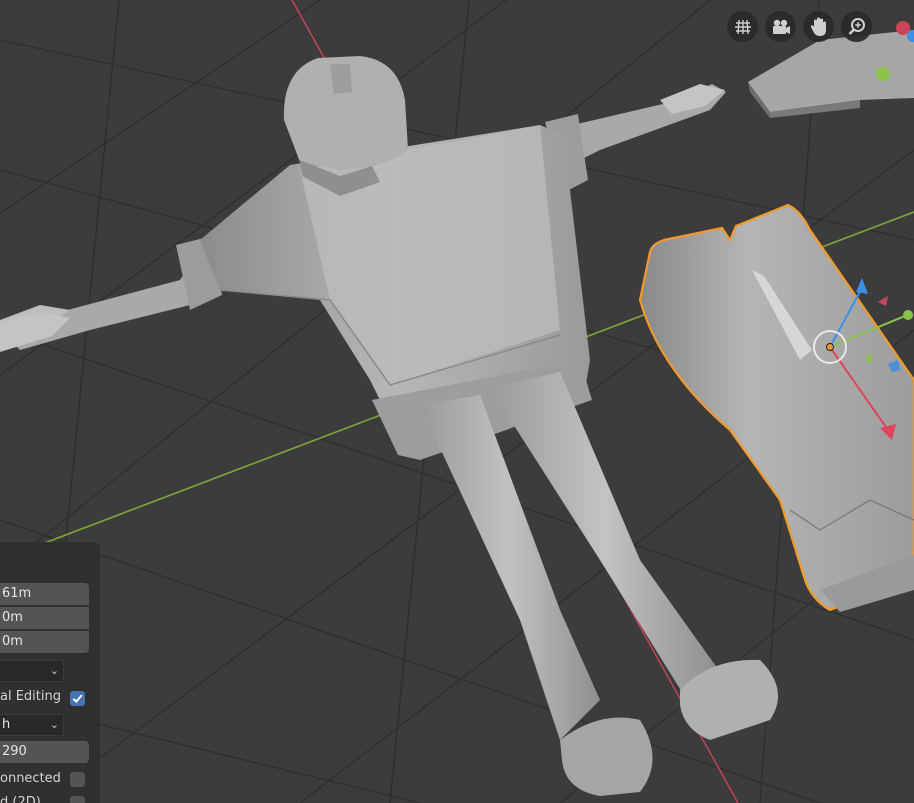 The height and width of the screenshot is (803, 914). Describe the element at coordinates (44, 642) in the screenshot. I see `move-z-field: 0m` at that location.